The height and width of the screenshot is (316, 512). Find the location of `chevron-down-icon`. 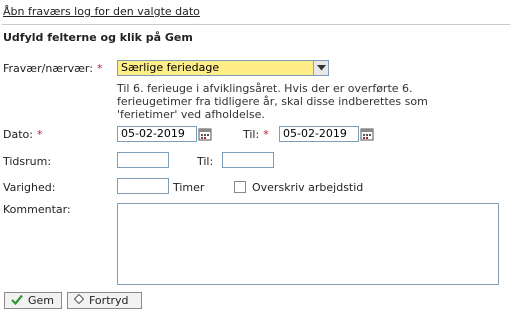

chevron-down-icon is located at coordinates (320, 68).